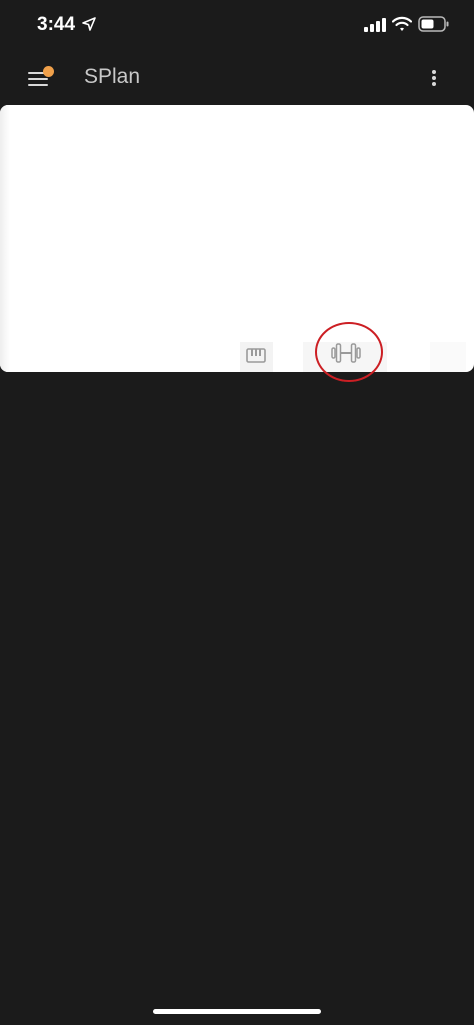 The height and width of the screenshot is (1025, 474). Describe the element at coordinates (237, 78) in the screenshot. I see `app-bar: SPlan` at that location.